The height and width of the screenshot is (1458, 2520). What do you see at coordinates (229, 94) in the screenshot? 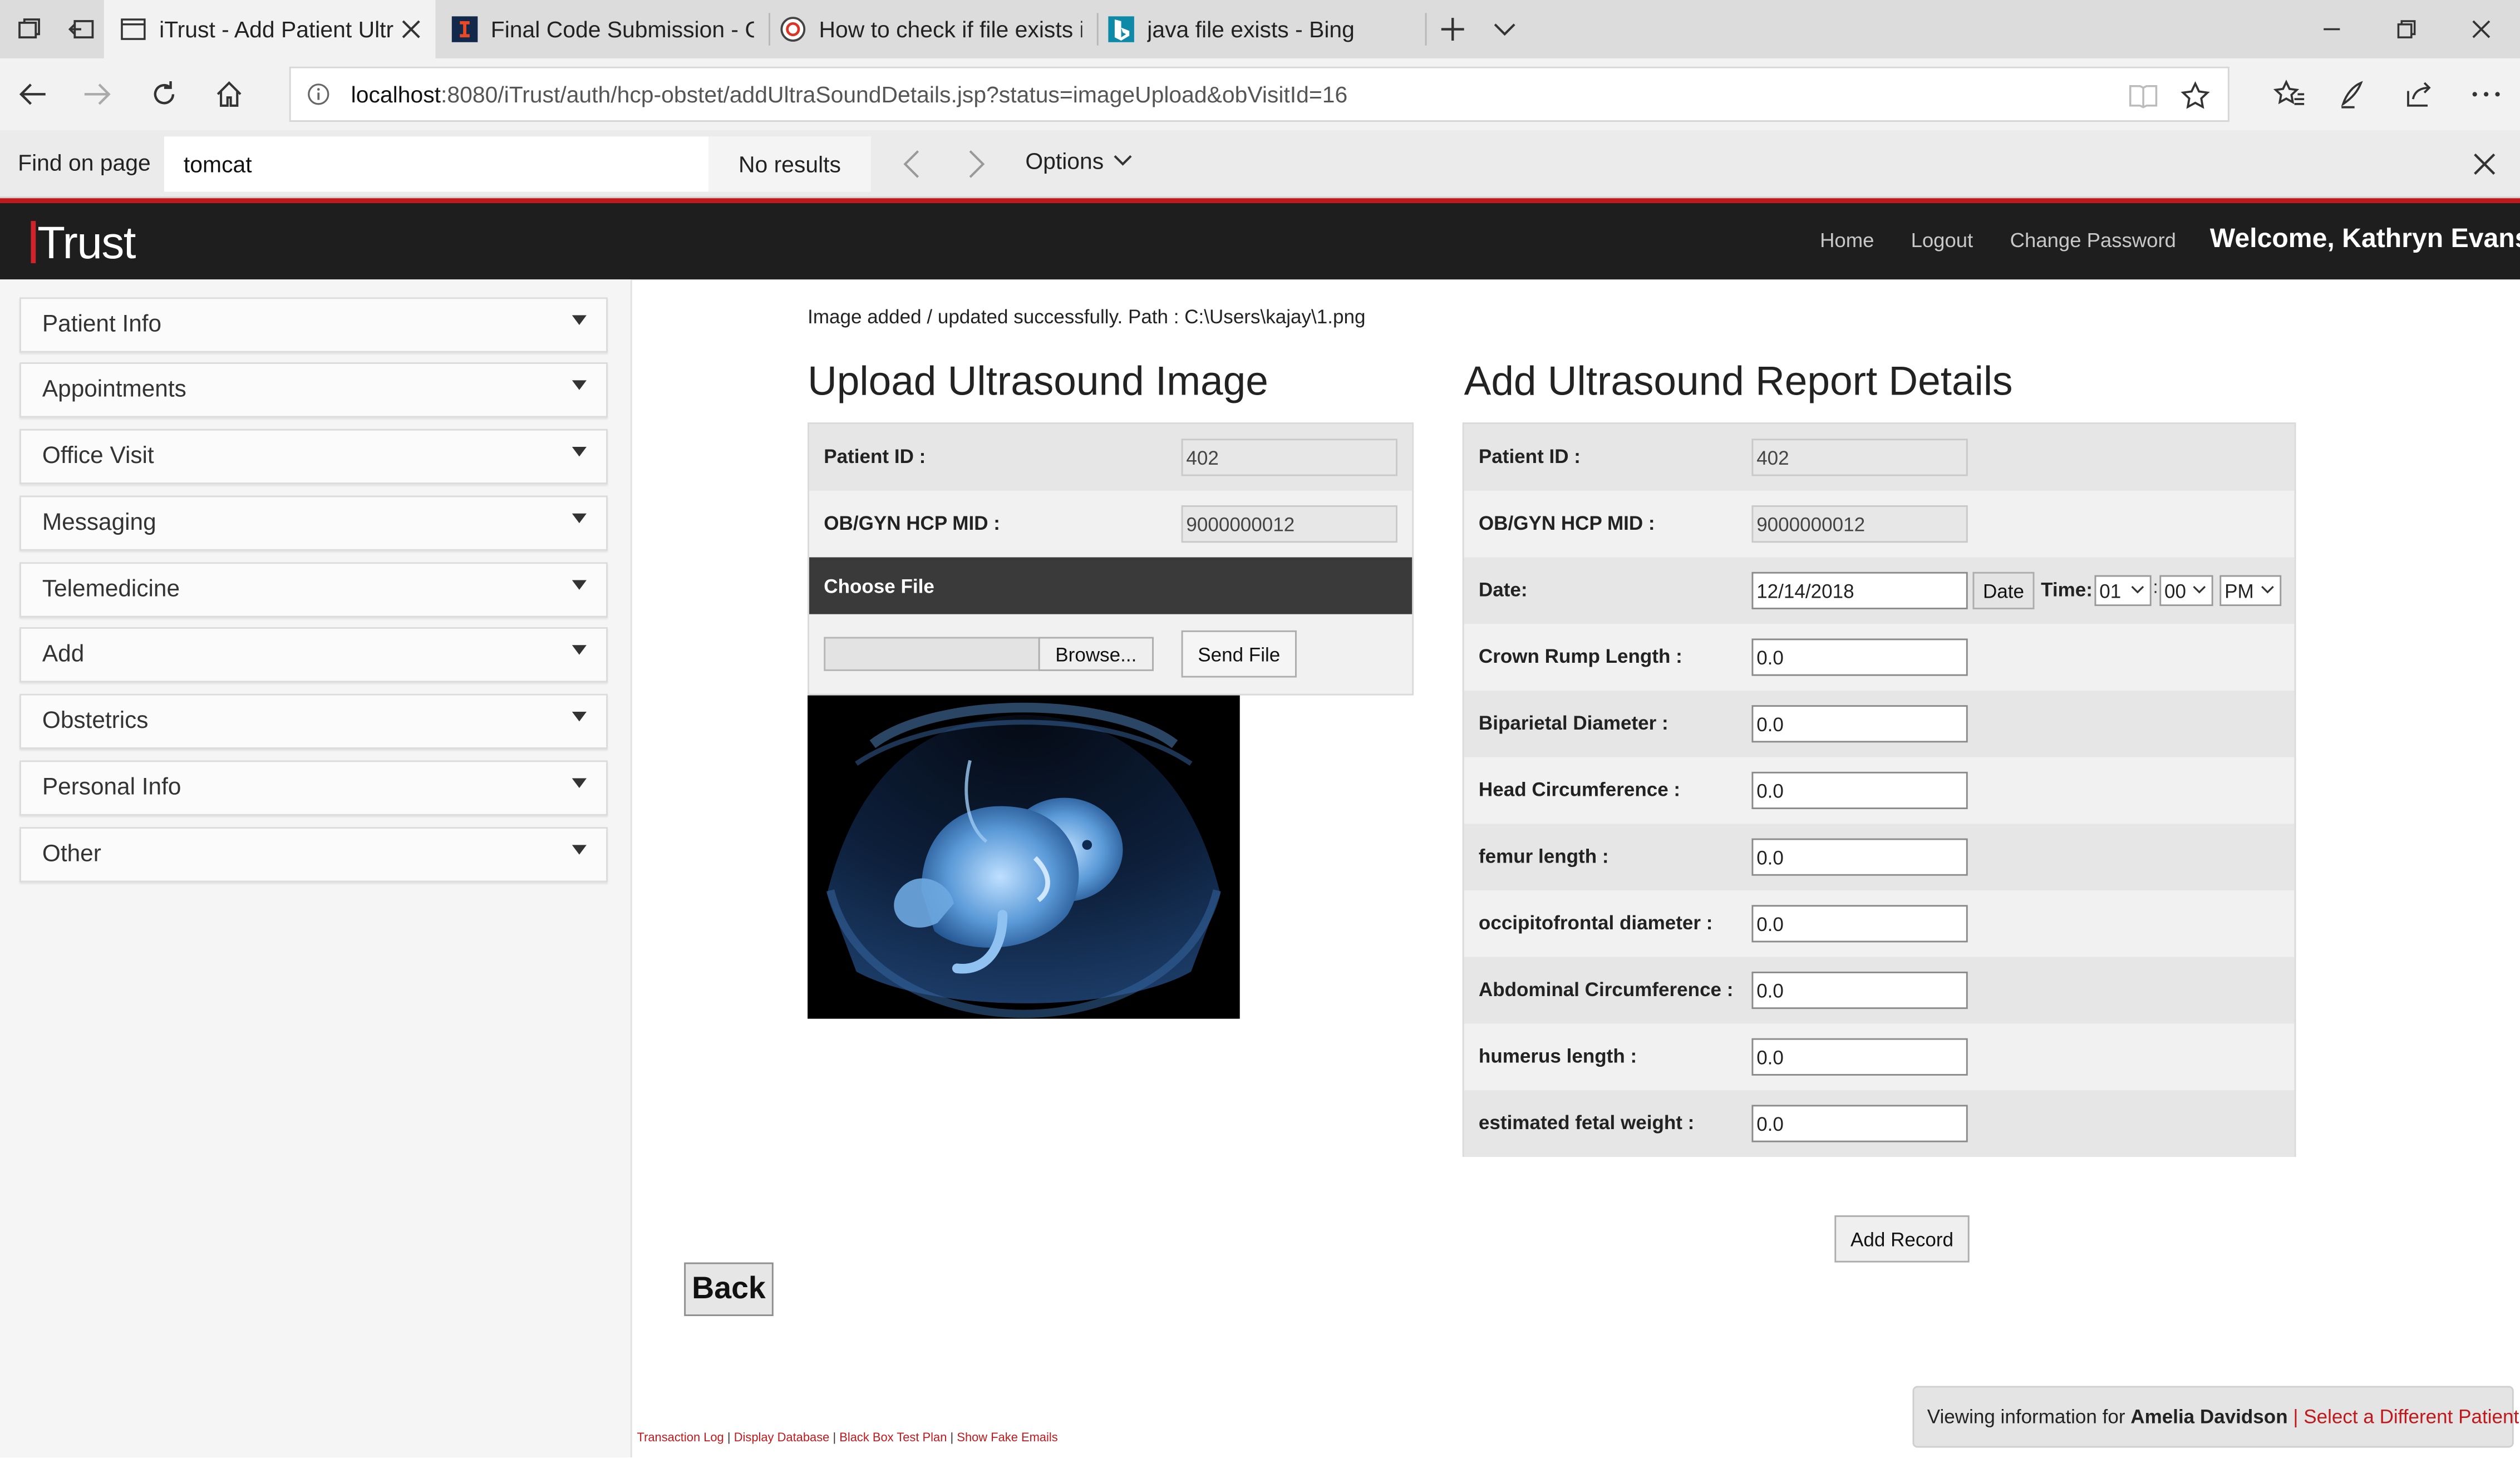
I see `home-icon` at bounding box center [229, 94].